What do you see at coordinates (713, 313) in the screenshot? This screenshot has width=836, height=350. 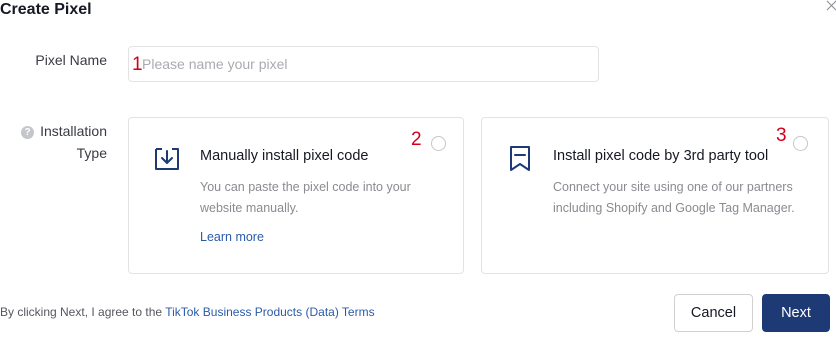 I see `cancel-button: Cancel` at bounding box center [713, 313].